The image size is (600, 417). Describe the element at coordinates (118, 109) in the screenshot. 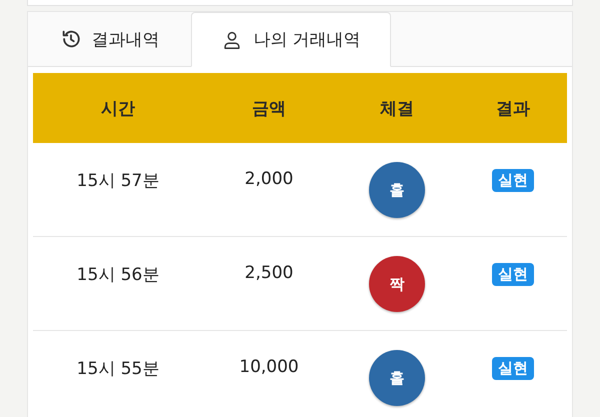

I see `column-header: 시간` at that location.